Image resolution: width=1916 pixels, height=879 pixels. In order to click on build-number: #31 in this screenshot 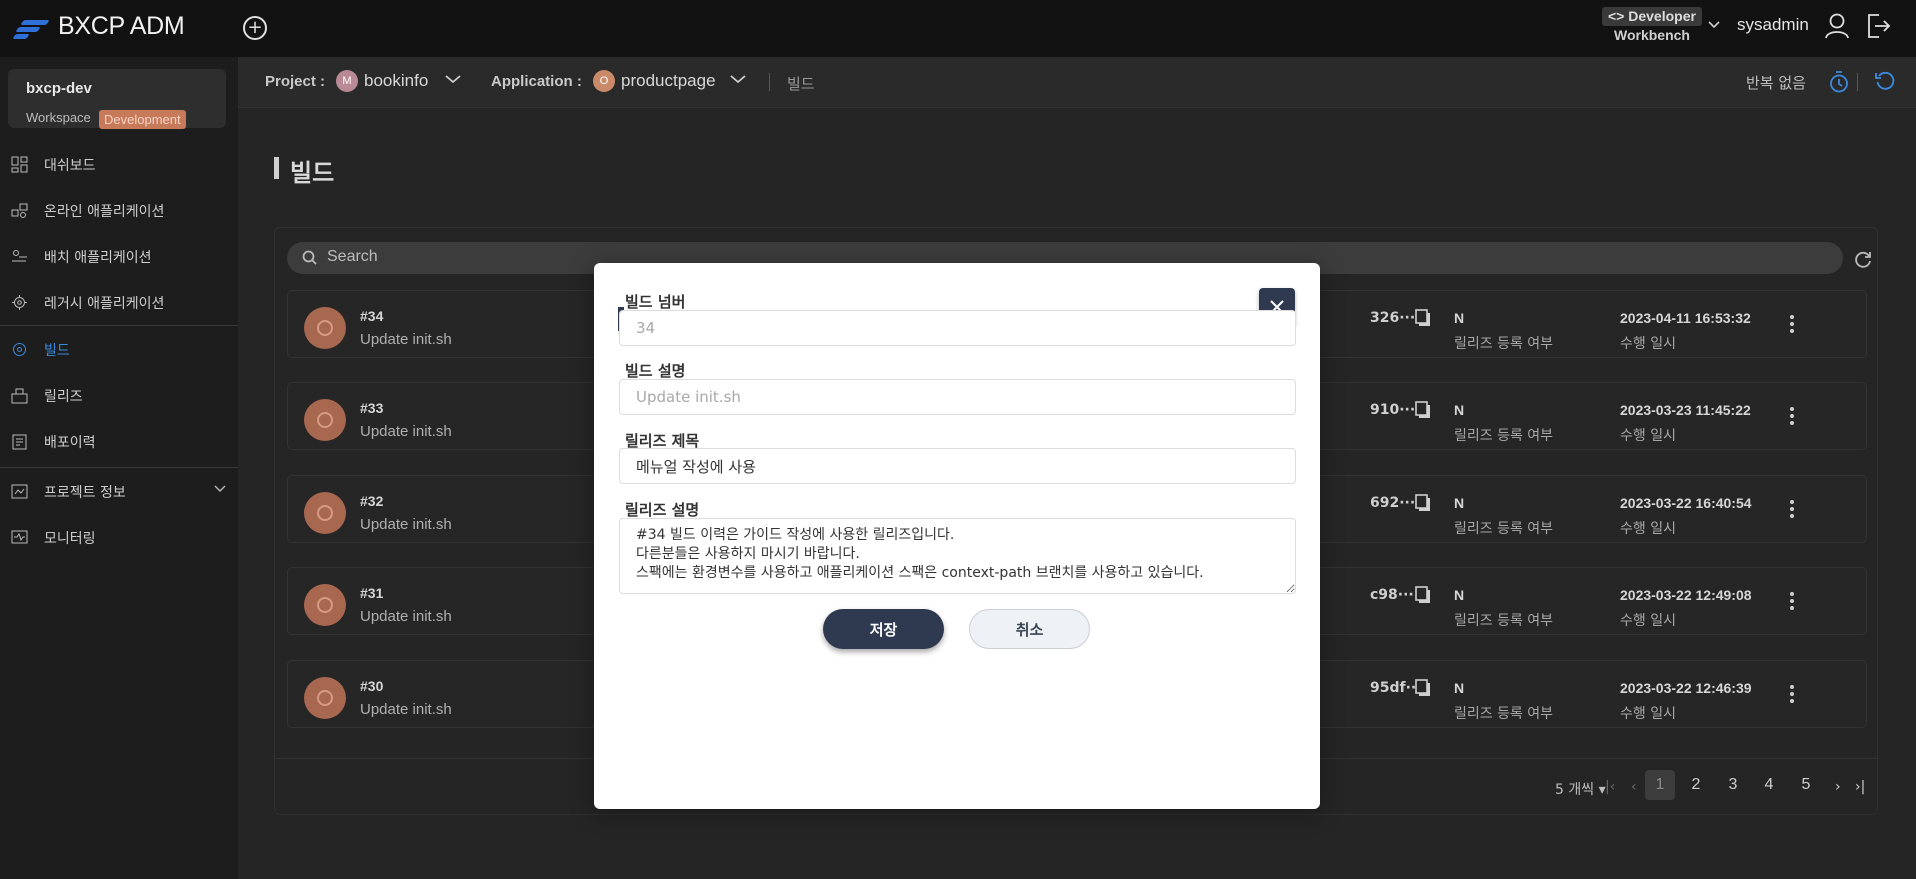, I will do `click(372, 593)`.